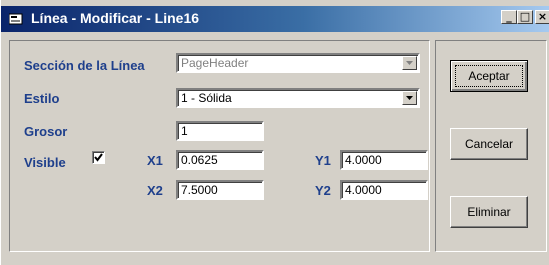  What do you see at coordinates (184, 131) in the screenshot?
I see `thickness-value: 1` at bounding box center [184, 131].